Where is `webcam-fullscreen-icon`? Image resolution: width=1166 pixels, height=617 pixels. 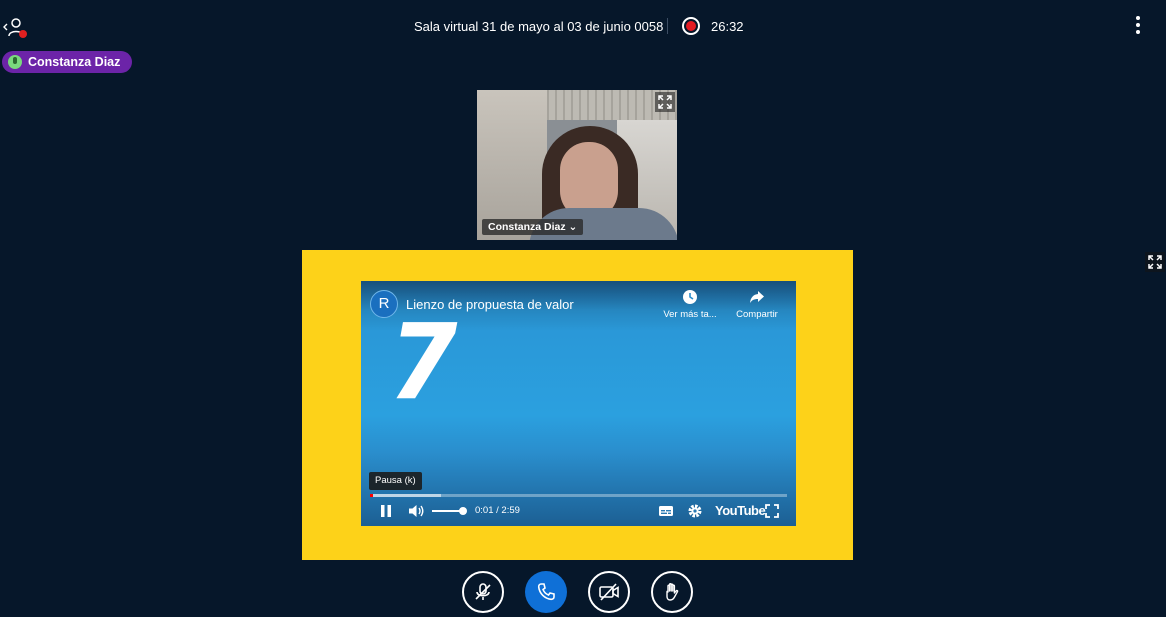
webcam-fullscreen-icon is located at coordinates (665, 102).